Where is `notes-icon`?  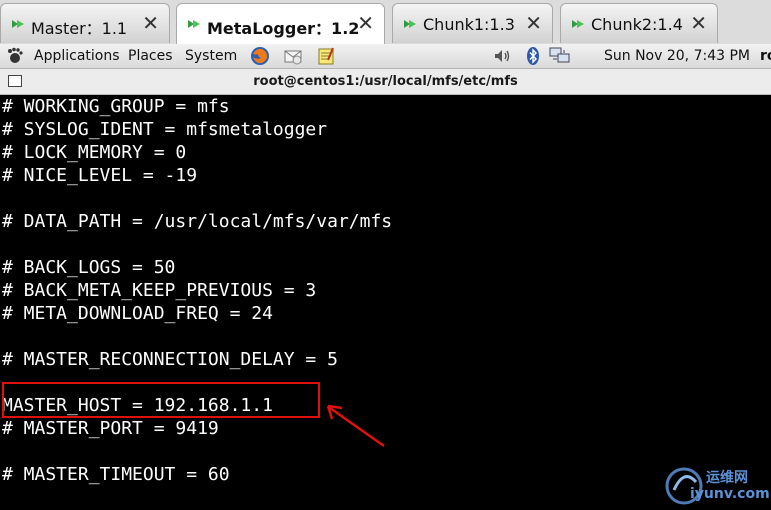
notes-icon is located at coordinates (326, 56).